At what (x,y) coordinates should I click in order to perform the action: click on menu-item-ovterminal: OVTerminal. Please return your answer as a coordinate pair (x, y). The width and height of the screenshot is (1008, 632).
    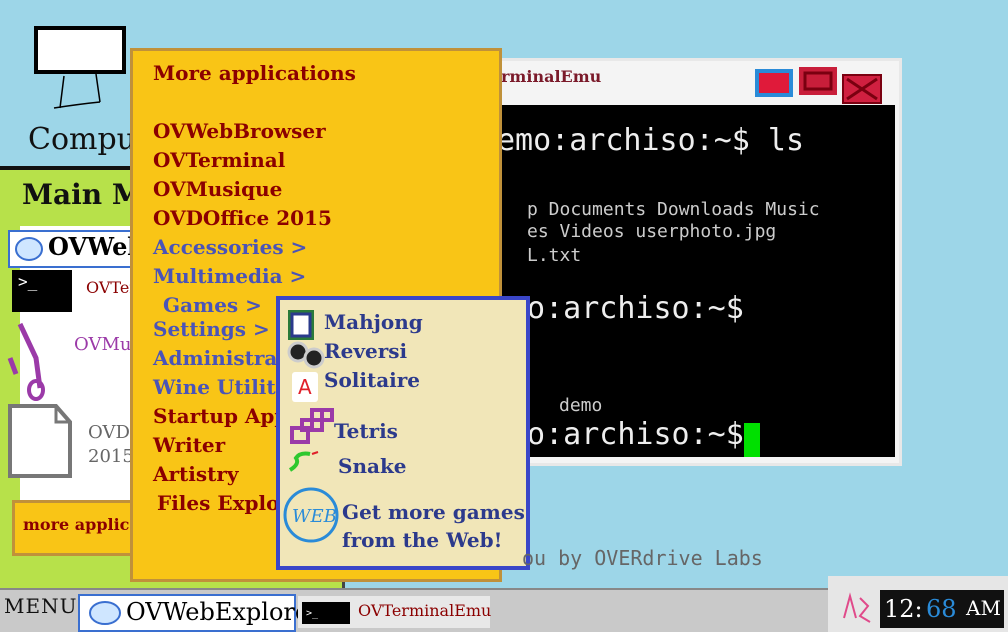
    Looking at the image, I should click on (219, 160).